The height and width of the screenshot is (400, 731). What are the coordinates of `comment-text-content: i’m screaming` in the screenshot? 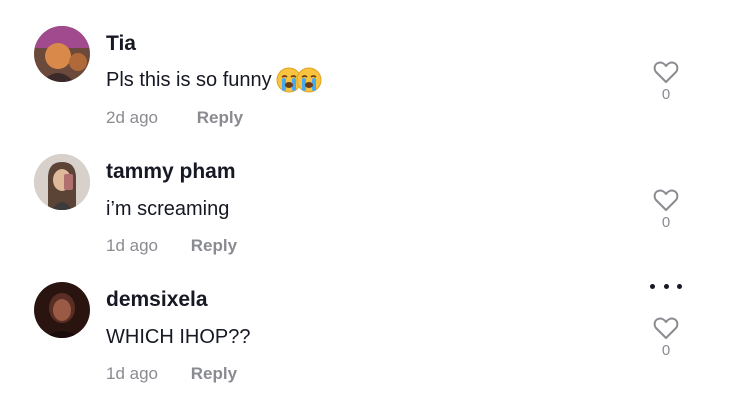 It's located at (168, 209).